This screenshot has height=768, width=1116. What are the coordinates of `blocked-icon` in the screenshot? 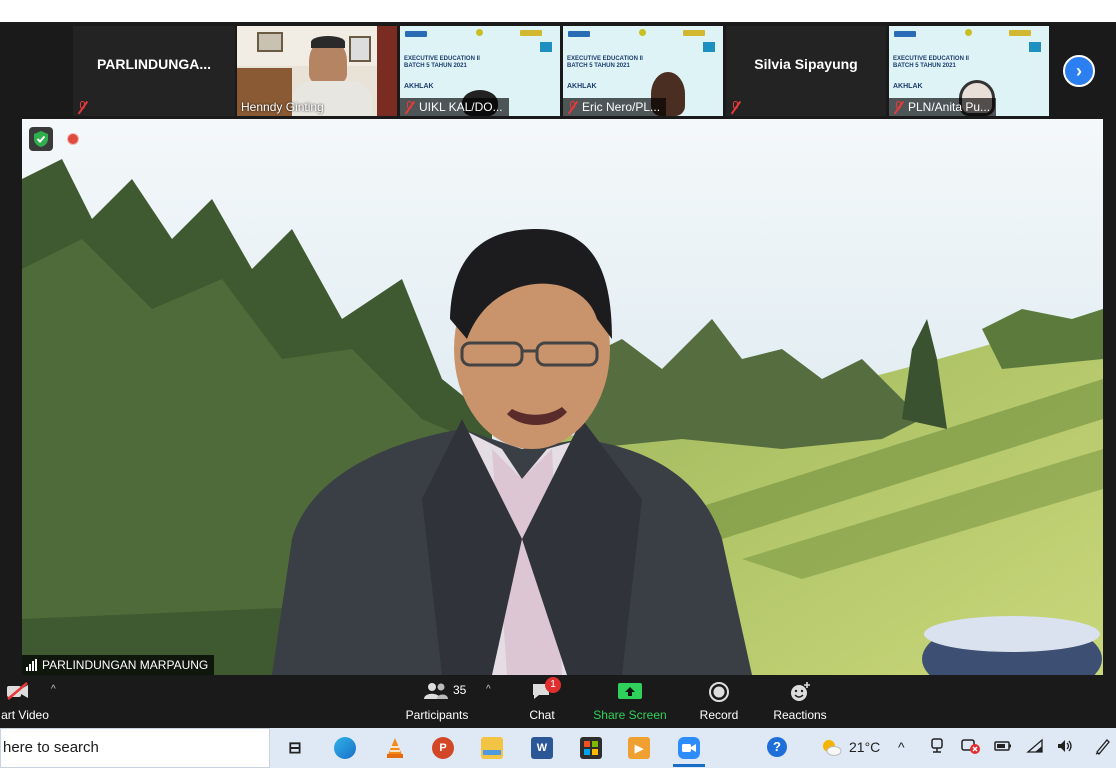 It's located at (971, 747).